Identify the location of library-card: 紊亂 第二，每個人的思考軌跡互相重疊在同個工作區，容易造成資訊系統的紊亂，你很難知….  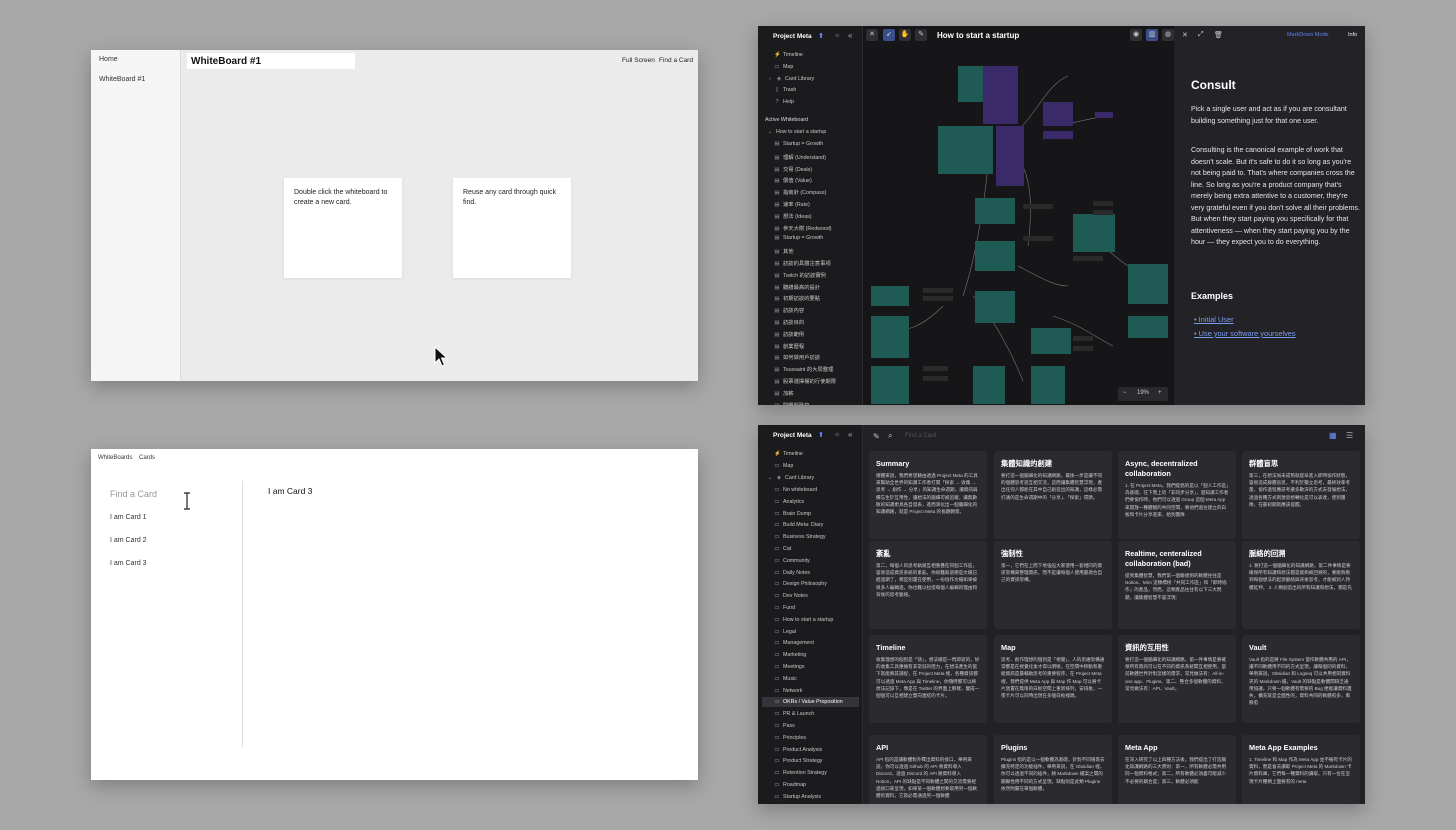
(928, 585).